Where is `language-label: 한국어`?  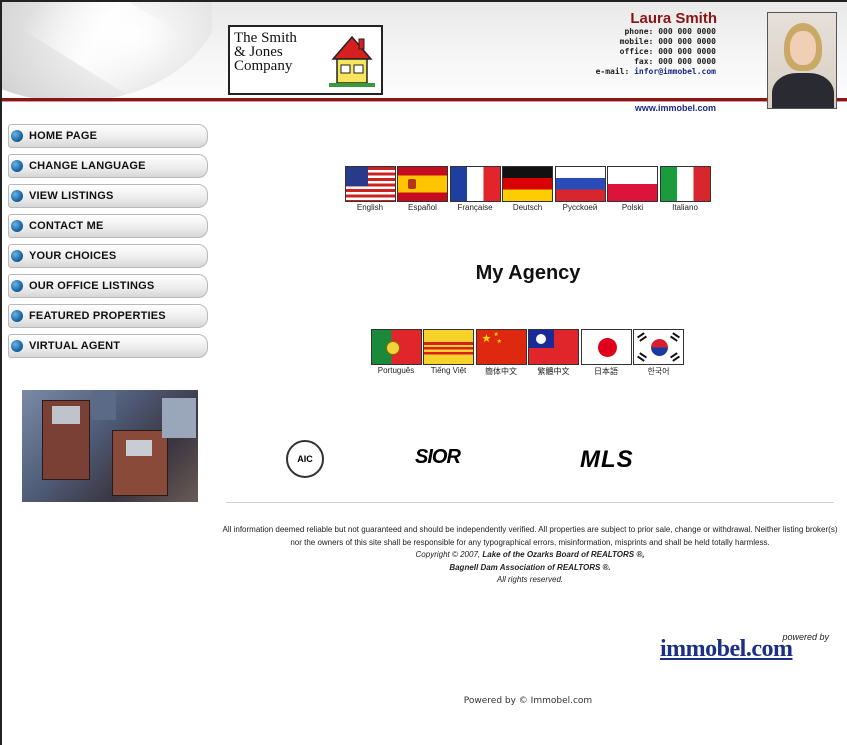 language-label: 한국어 is located at coordinates (658, 371).